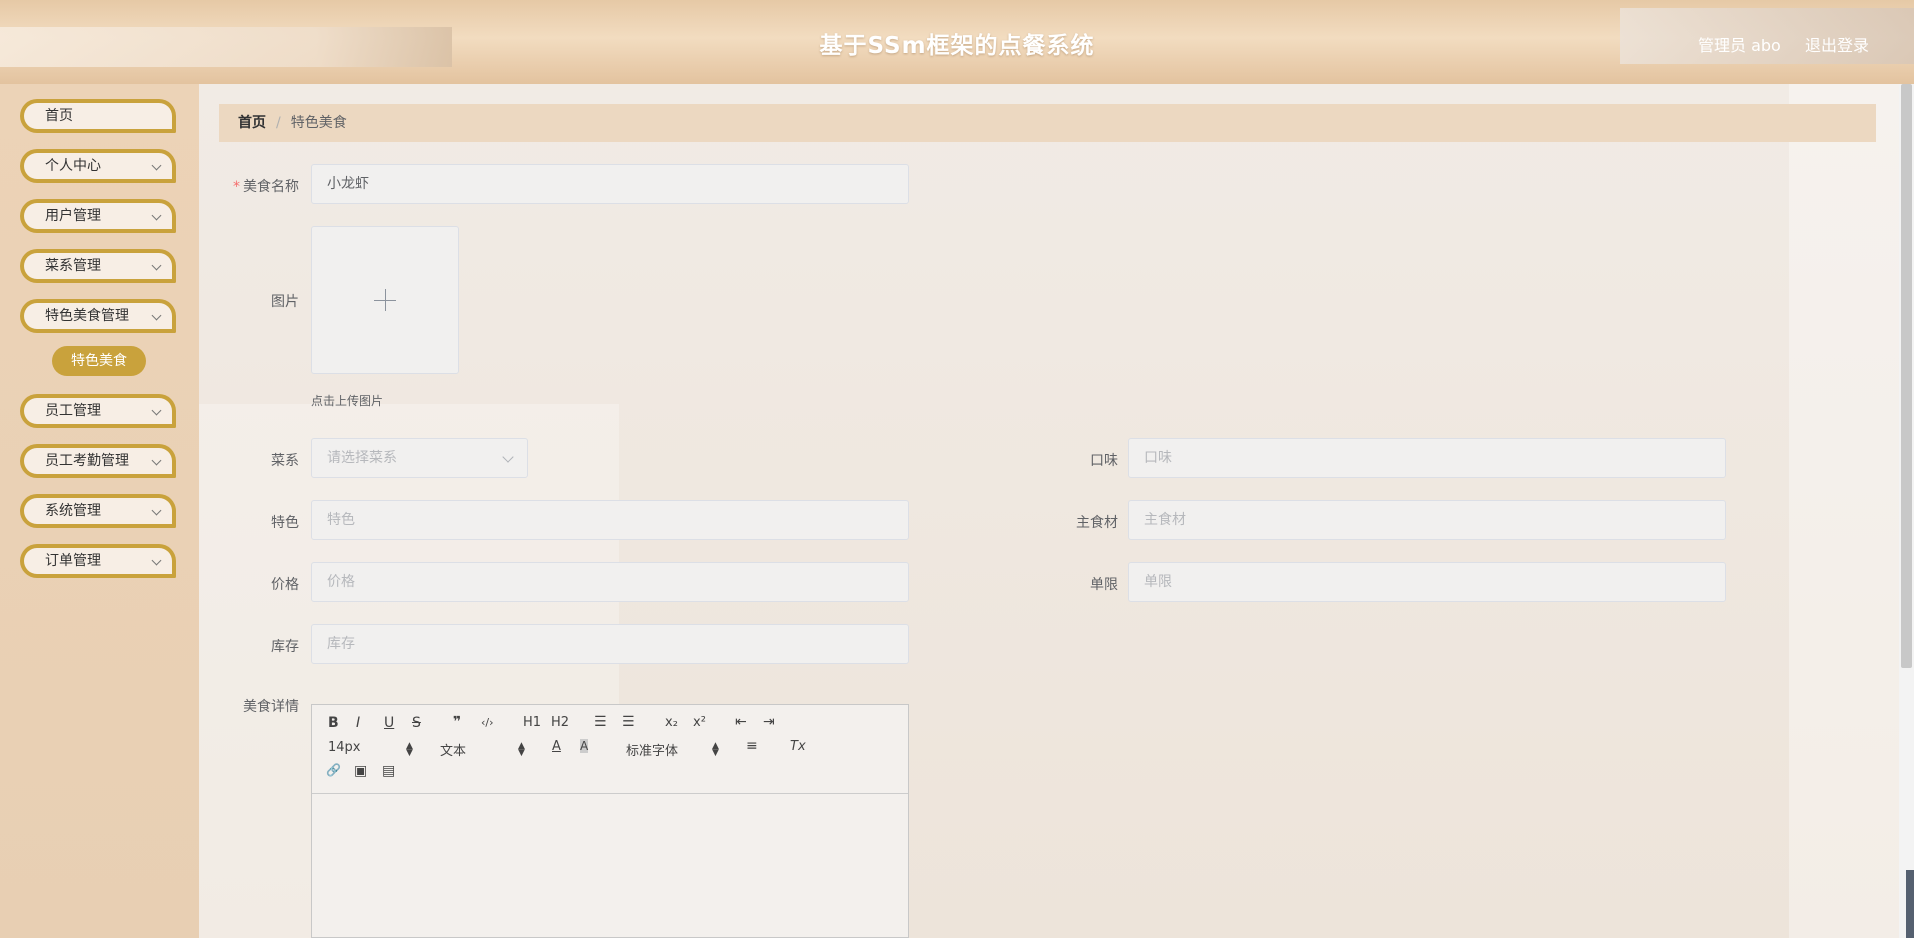 The width and height of the screenshot is (1914, 938). What do you see at coordinates (73, 166) in the screenshot?
I see `sidebar-item-label: 个人中心` at bounding box center [73, 166].